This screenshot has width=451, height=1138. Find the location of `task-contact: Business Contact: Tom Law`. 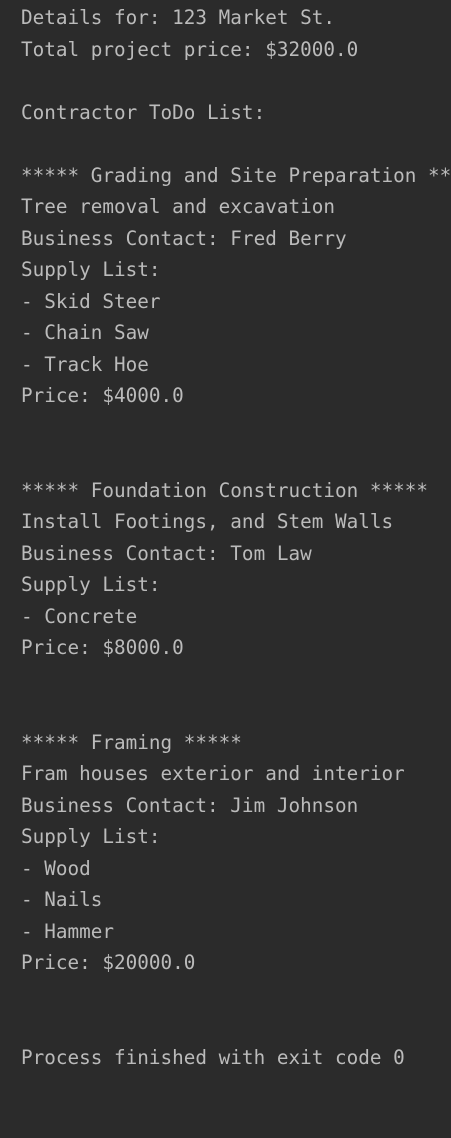

task-contact: Business Contact: Tom Law is located at coordinates (166, 553).